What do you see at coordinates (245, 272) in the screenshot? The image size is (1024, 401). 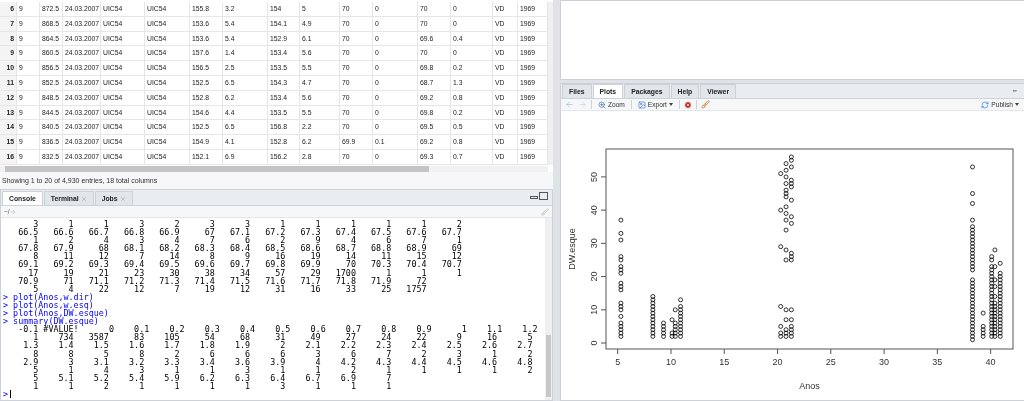 I see `console-output-line: 17 19 21 23 30 38 34 57 29 1700 1 1 1` at bounding box center [245, 272].